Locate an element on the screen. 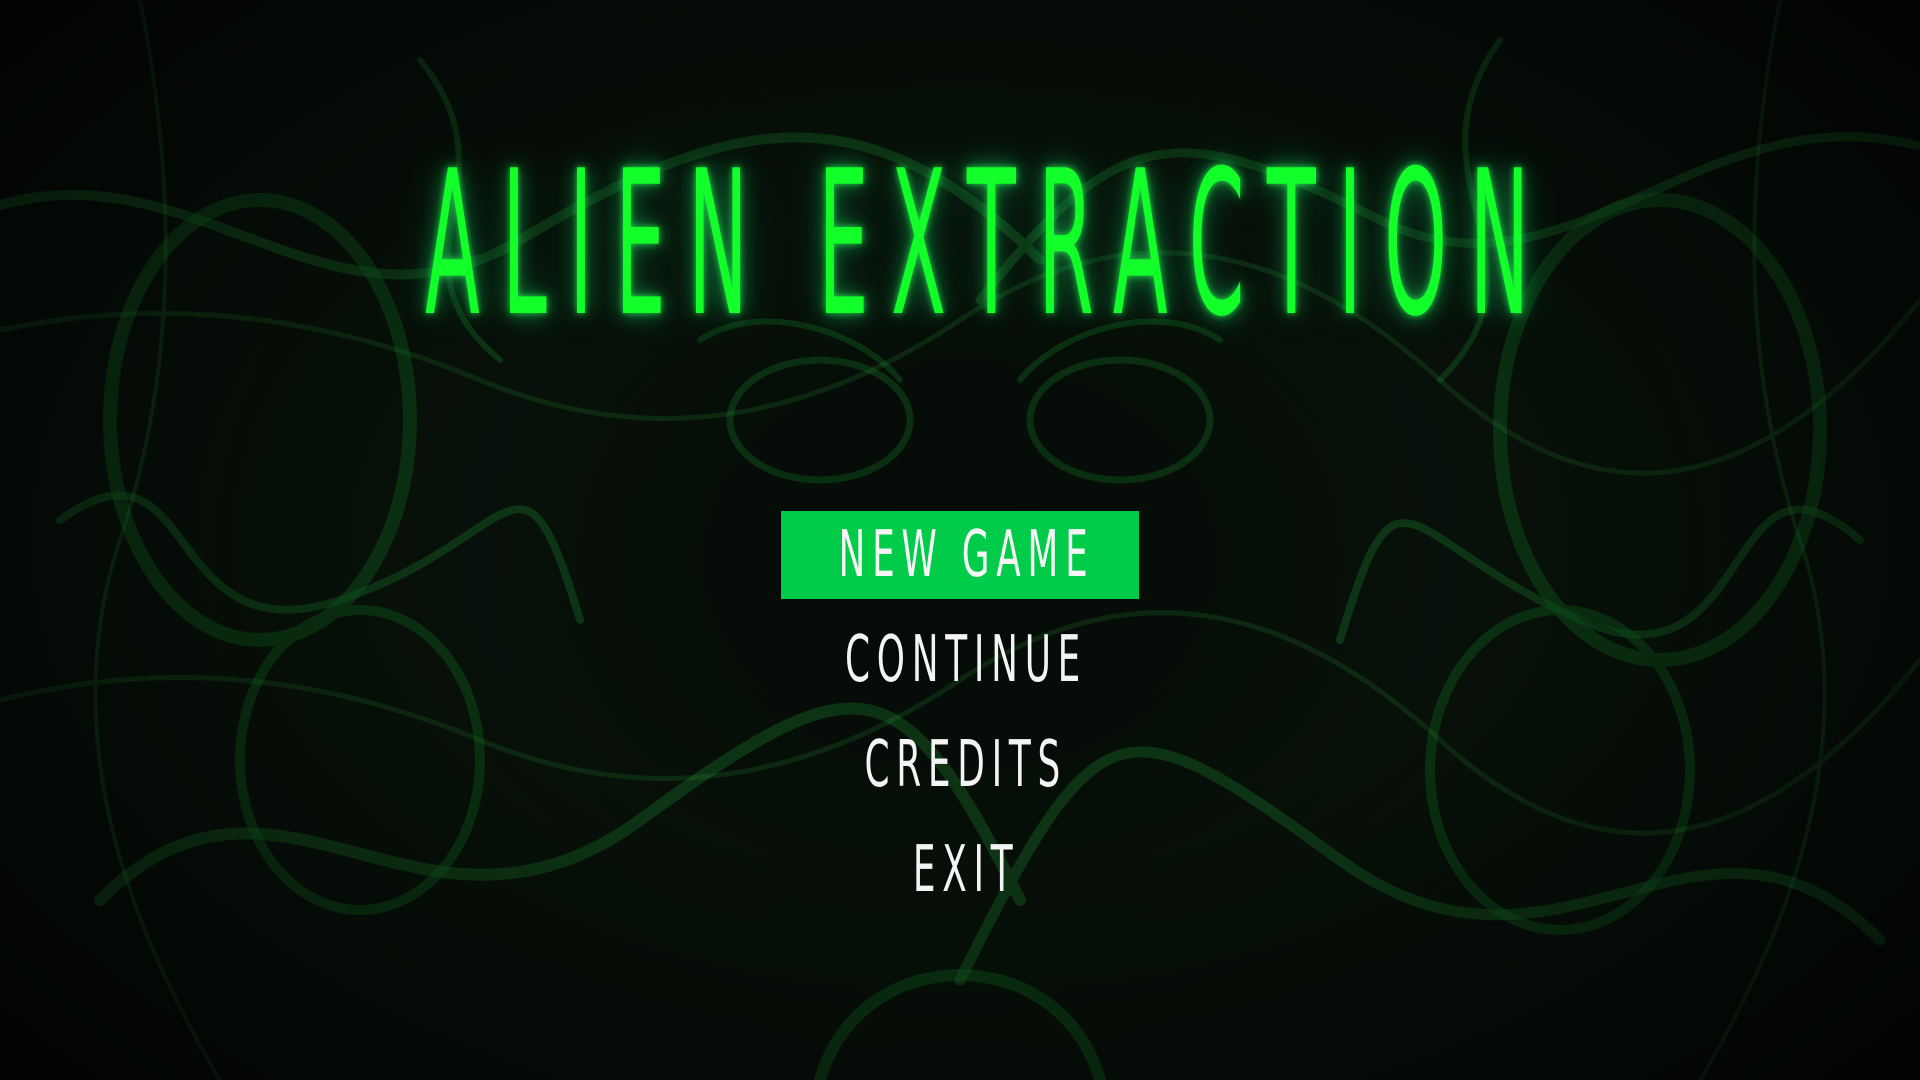 This screenshot has width=1920, height=1080. continue-label: CONTINUE is located at coordinates (966, 660).